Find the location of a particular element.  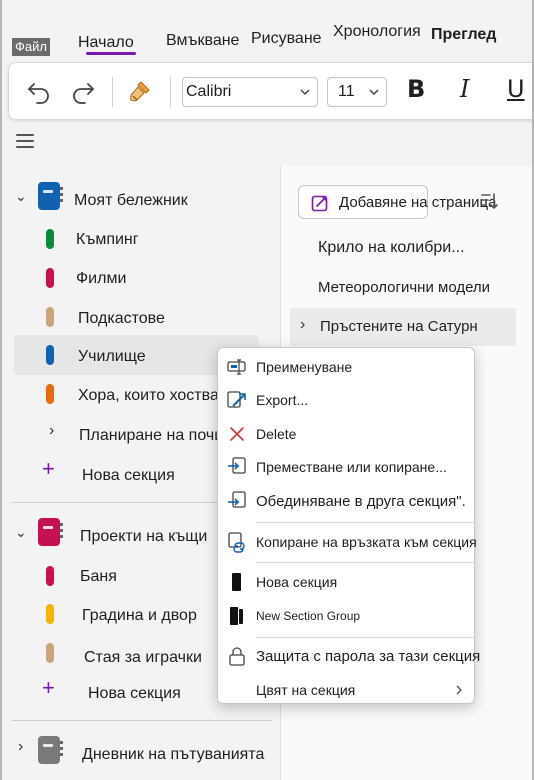

merge-icon is located at coordinates (237, 501).